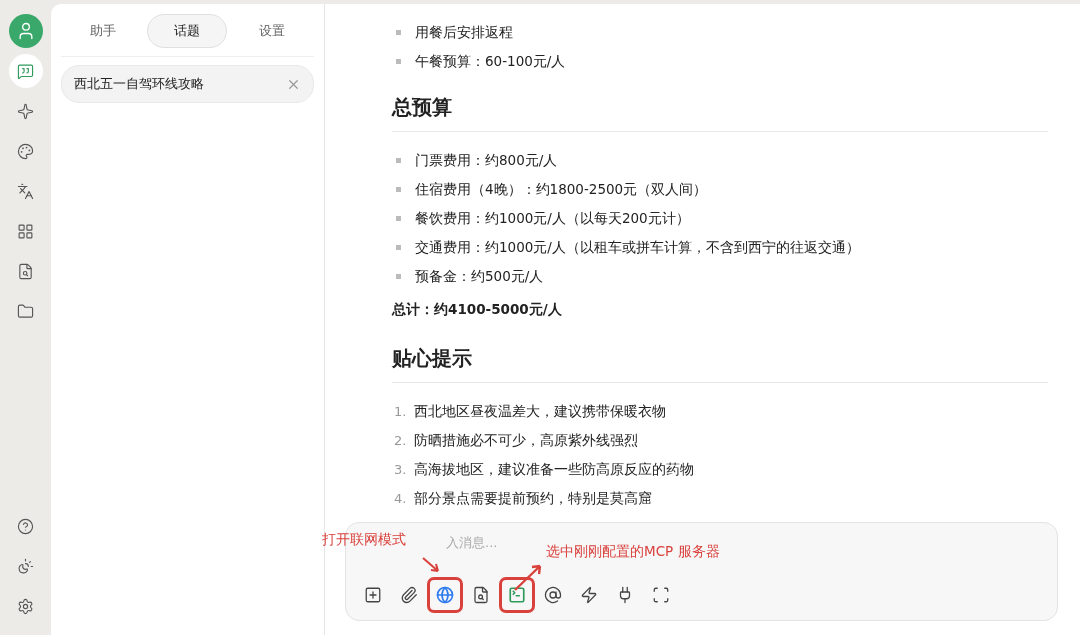 The width and height of the screenshot is (1080, 635). I want to click on list-item: 门票费用：约800元/人, so click(486, 160).